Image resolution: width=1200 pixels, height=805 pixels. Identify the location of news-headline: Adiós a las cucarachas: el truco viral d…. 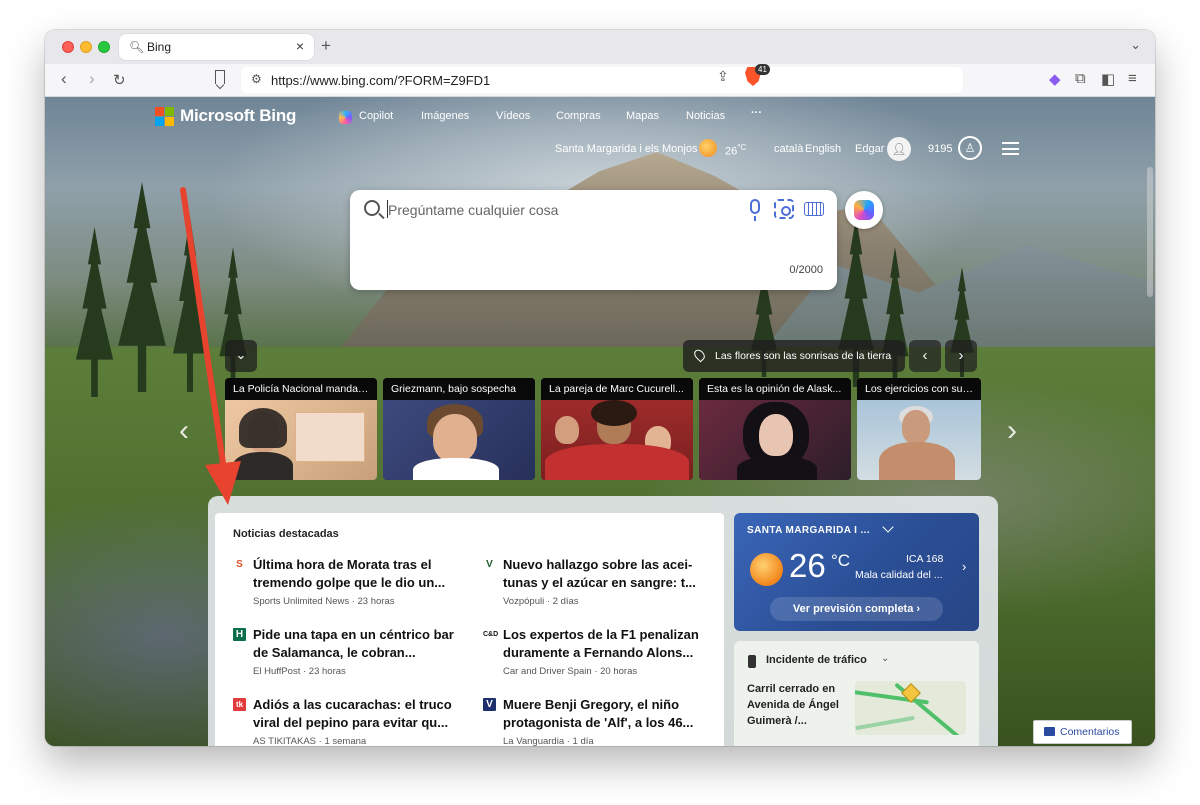
(359, 714).